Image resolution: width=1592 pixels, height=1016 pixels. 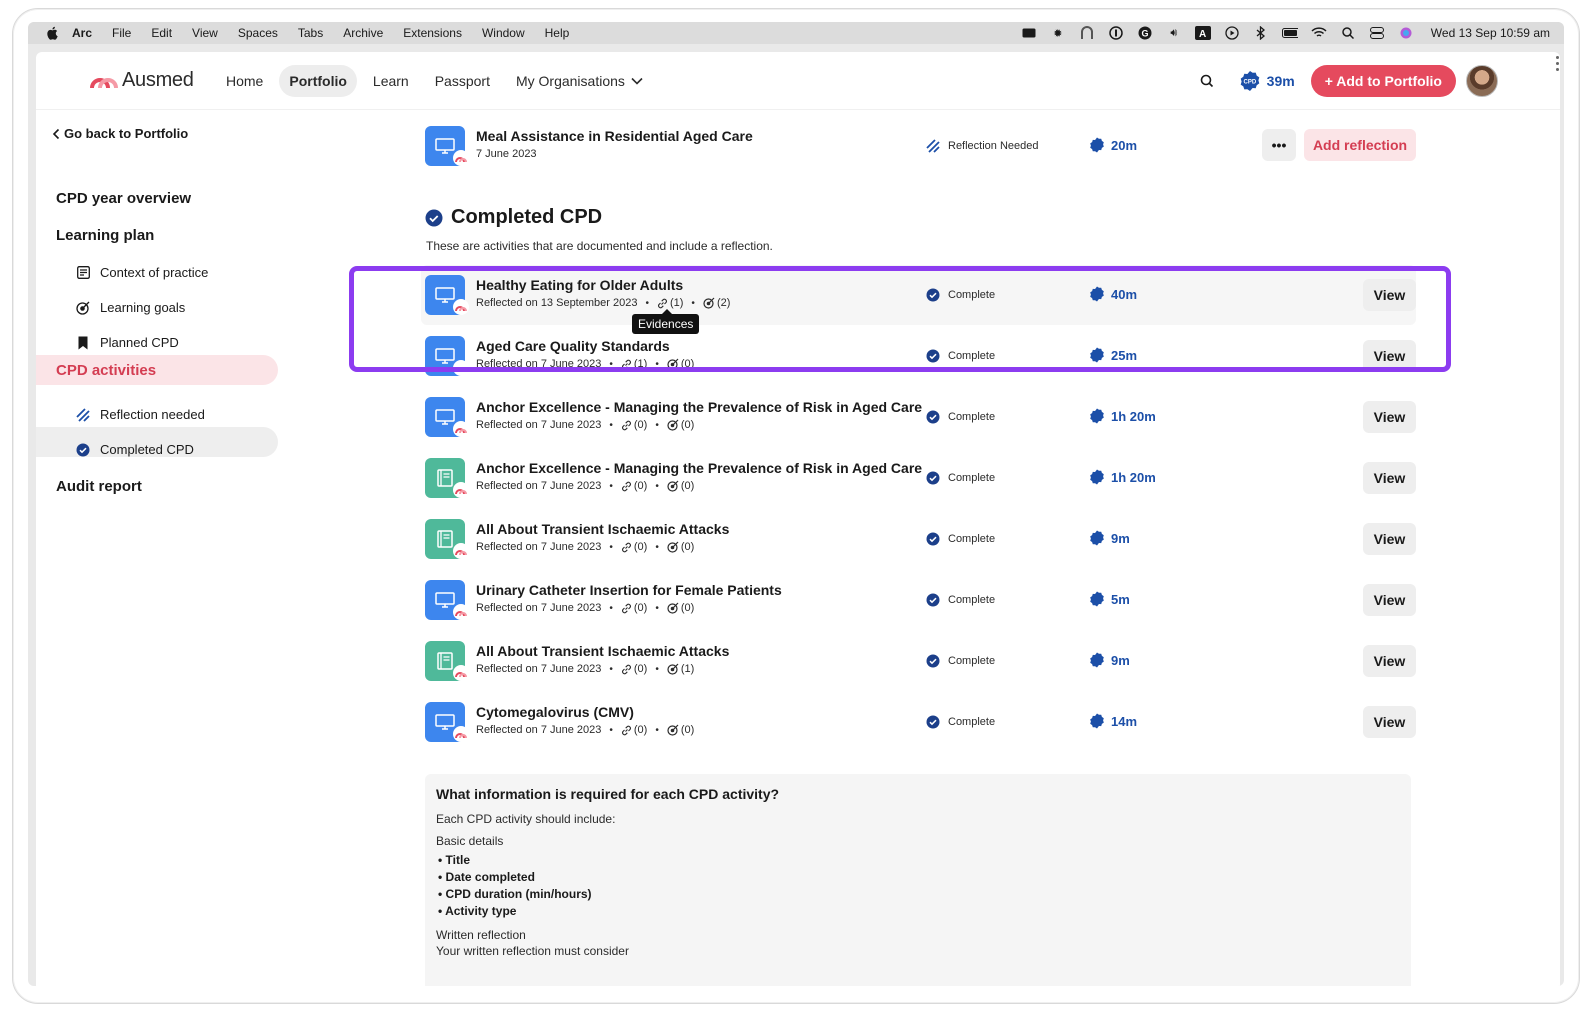 I want to click on sidebar-item-completed-cpd: Completed CPD, so click(x=135, y=449).